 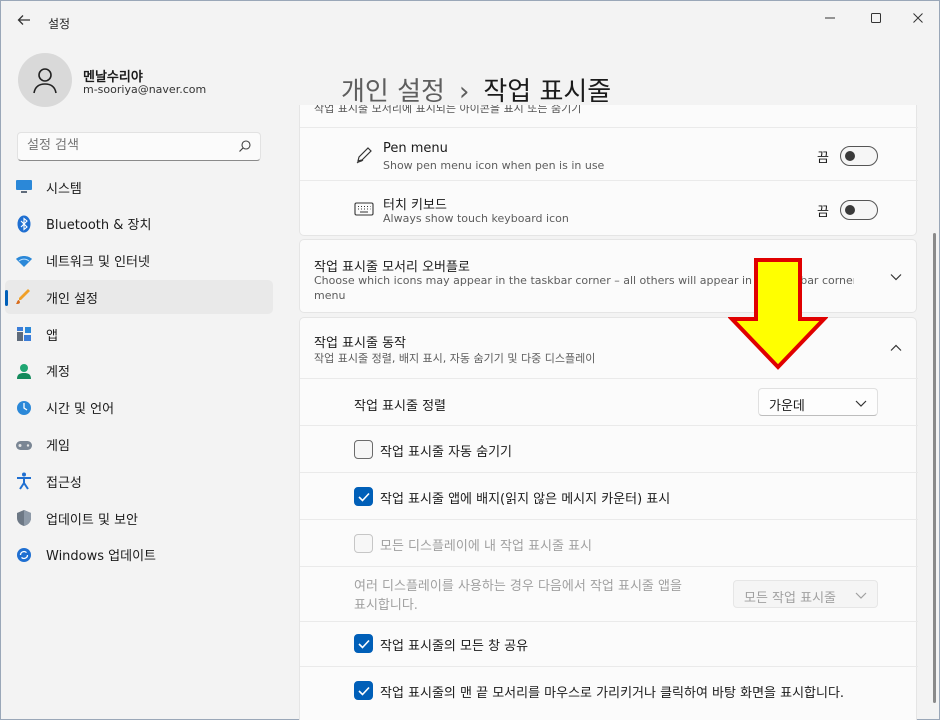 I want to click on app-title: 설정, so click(x=59, y=24).